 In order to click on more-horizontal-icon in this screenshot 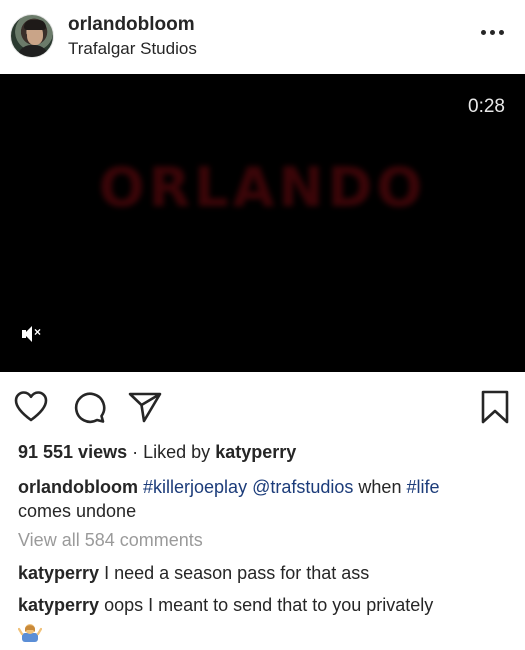, I will do `click(493, 32)`.